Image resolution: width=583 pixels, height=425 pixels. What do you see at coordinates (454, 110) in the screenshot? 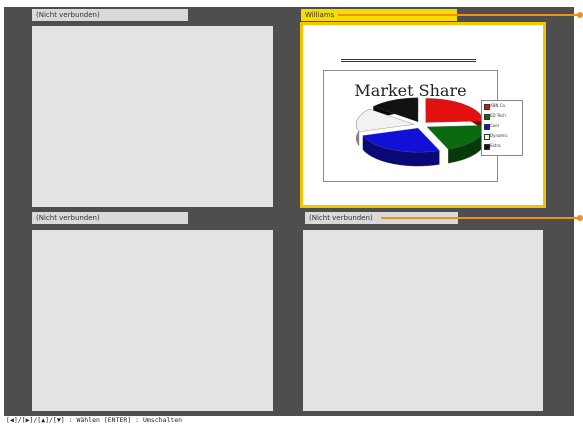
I see `pie-slice-abn-co-` at bounding box center [454, 110].